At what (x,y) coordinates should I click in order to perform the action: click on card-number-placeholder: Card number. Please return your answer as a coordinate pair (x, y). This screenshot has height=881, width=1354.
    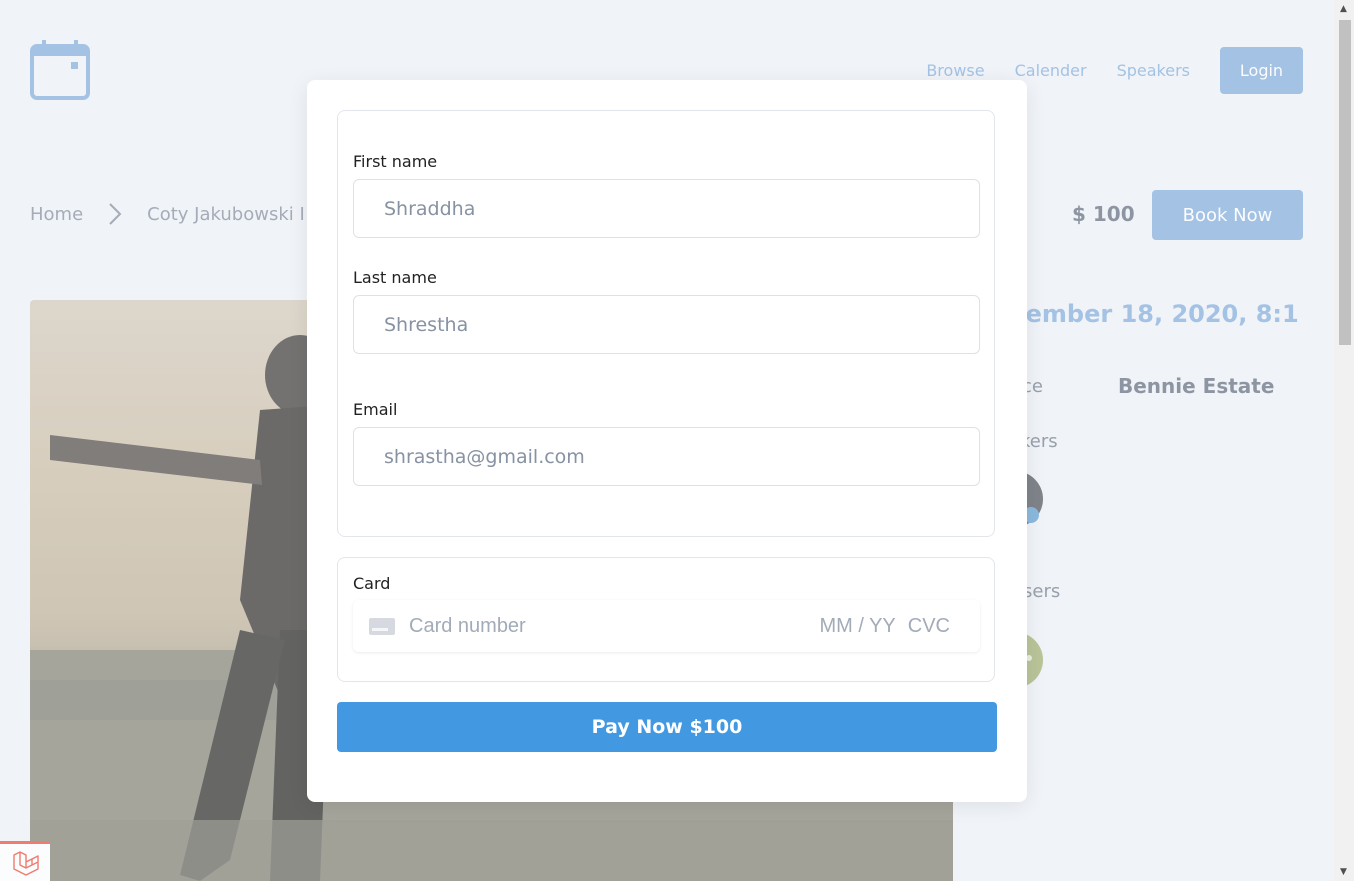
    Looking at the image, I should click on (467, 625).